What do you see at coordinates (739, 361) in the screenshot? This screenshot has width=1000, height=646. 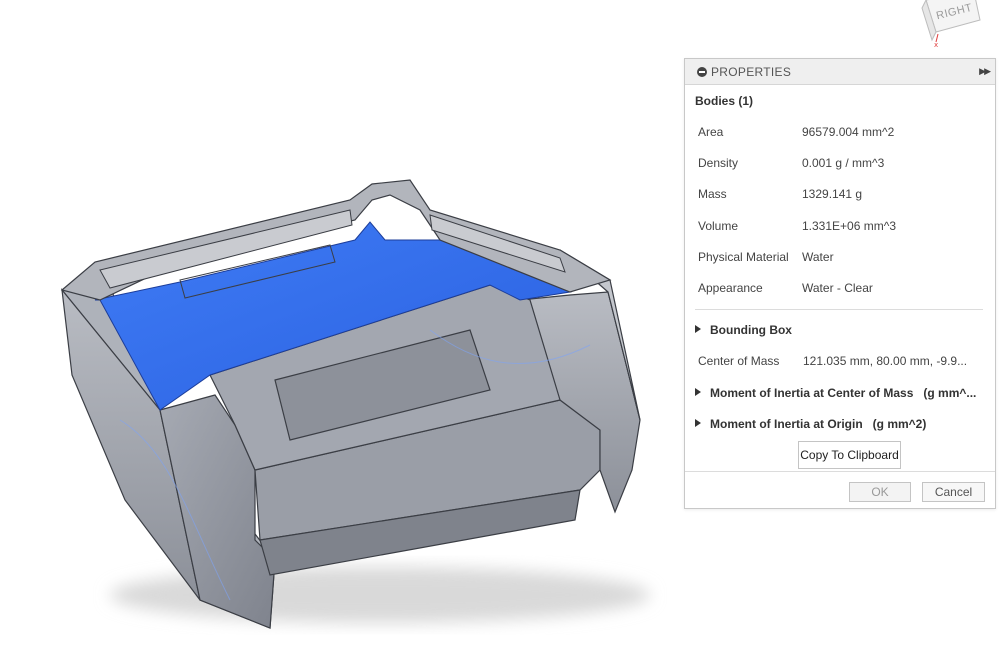 I see `prop-key: Center of Mass` at bounding box center [739, 361].